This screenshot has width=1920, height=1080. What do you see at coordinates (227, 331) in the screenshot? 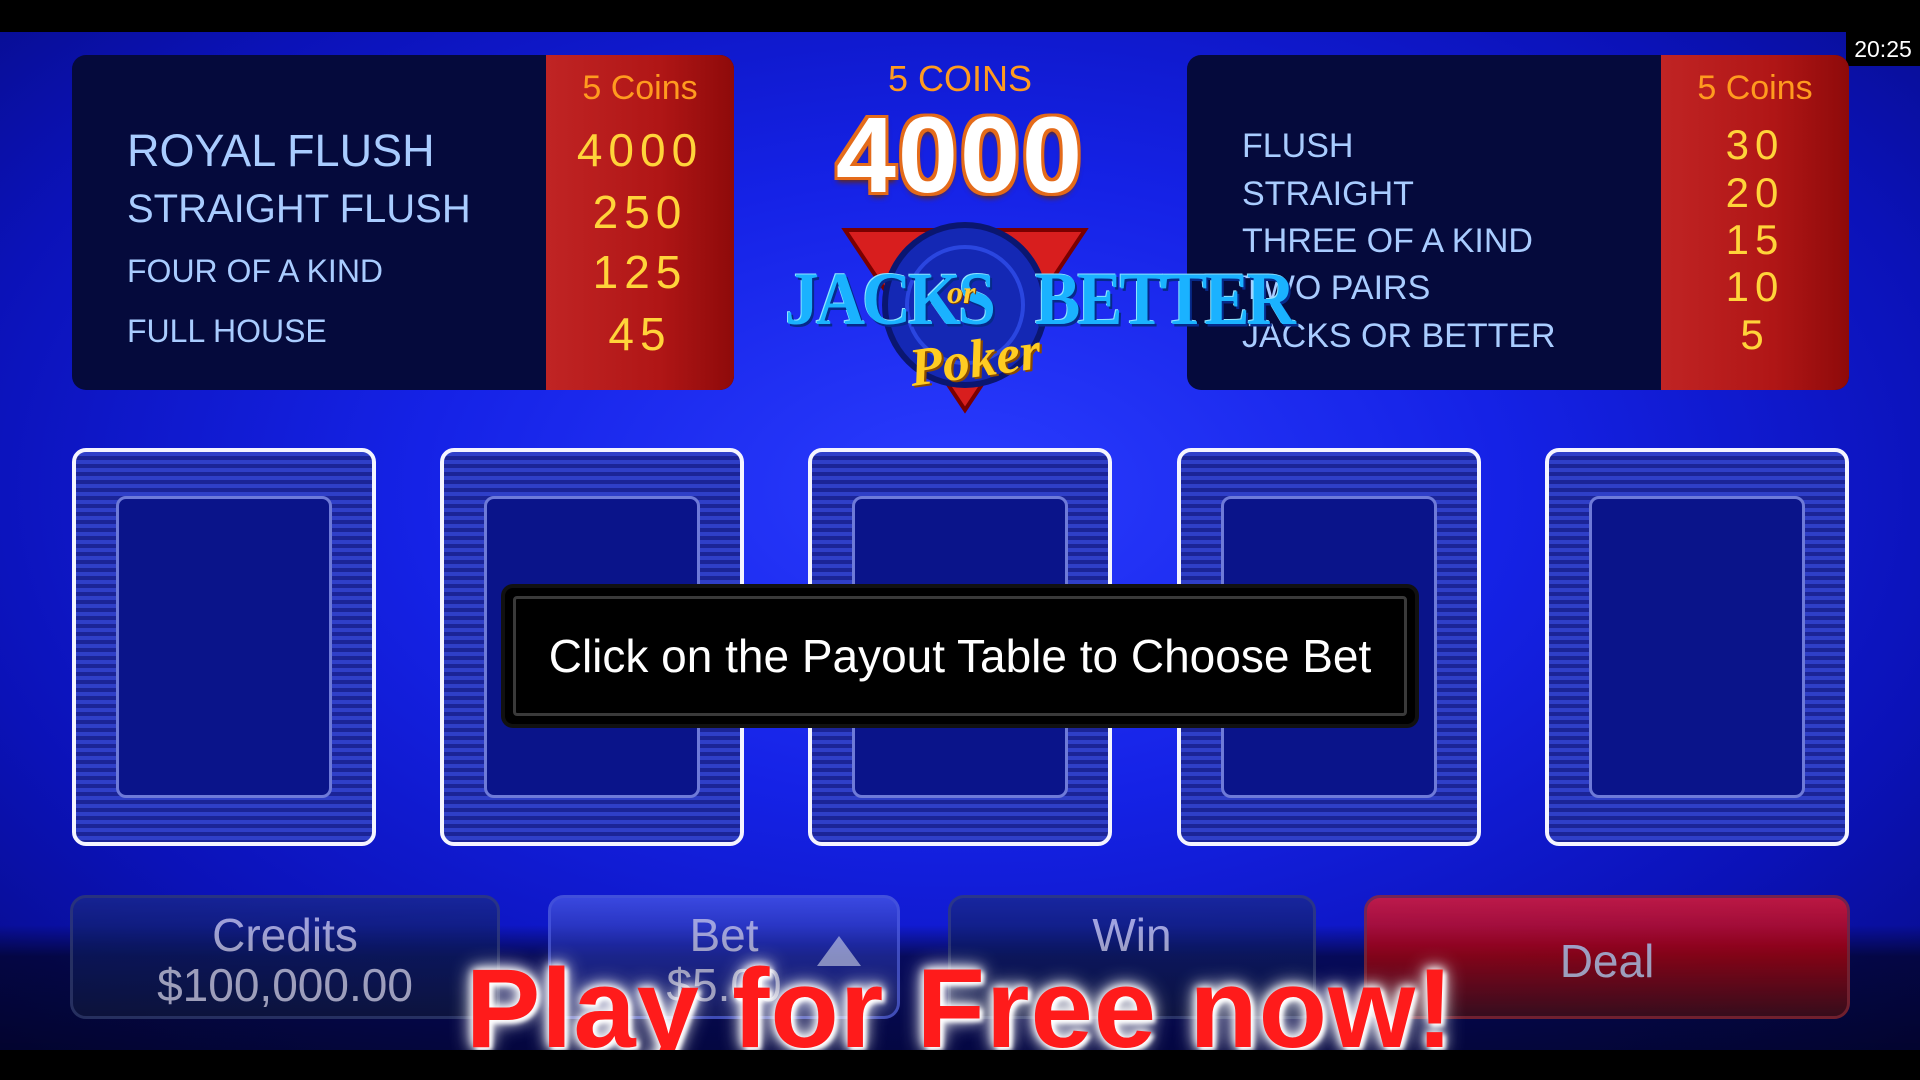
I see `hand-full-house: FULL HOUSE` at bounding box center [227, 331].